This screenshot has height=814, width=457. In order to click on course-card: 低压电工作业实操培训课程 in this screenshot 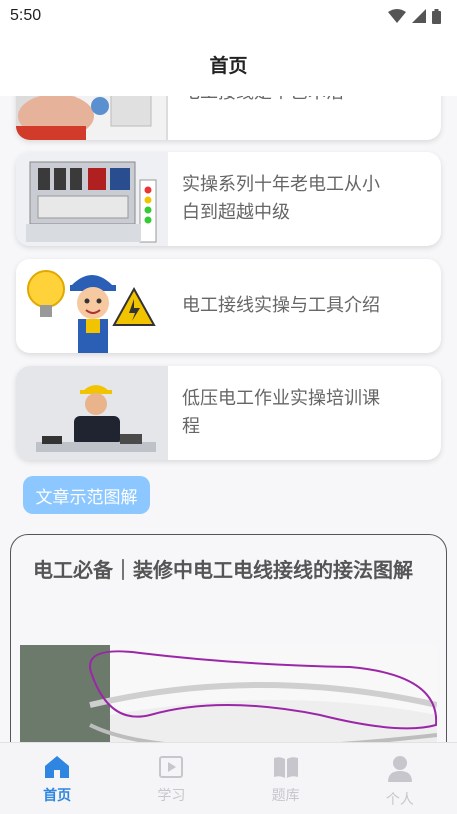, I will do `click(228, 413)`.